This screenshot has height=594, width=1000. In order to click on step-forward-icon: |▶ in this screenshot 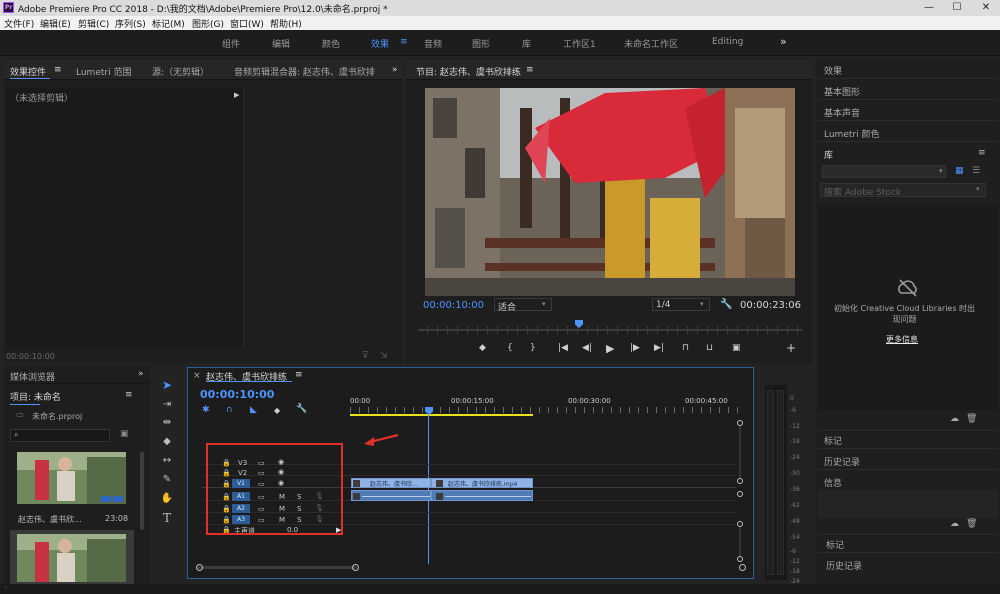, I will do `click(635, 348)`.